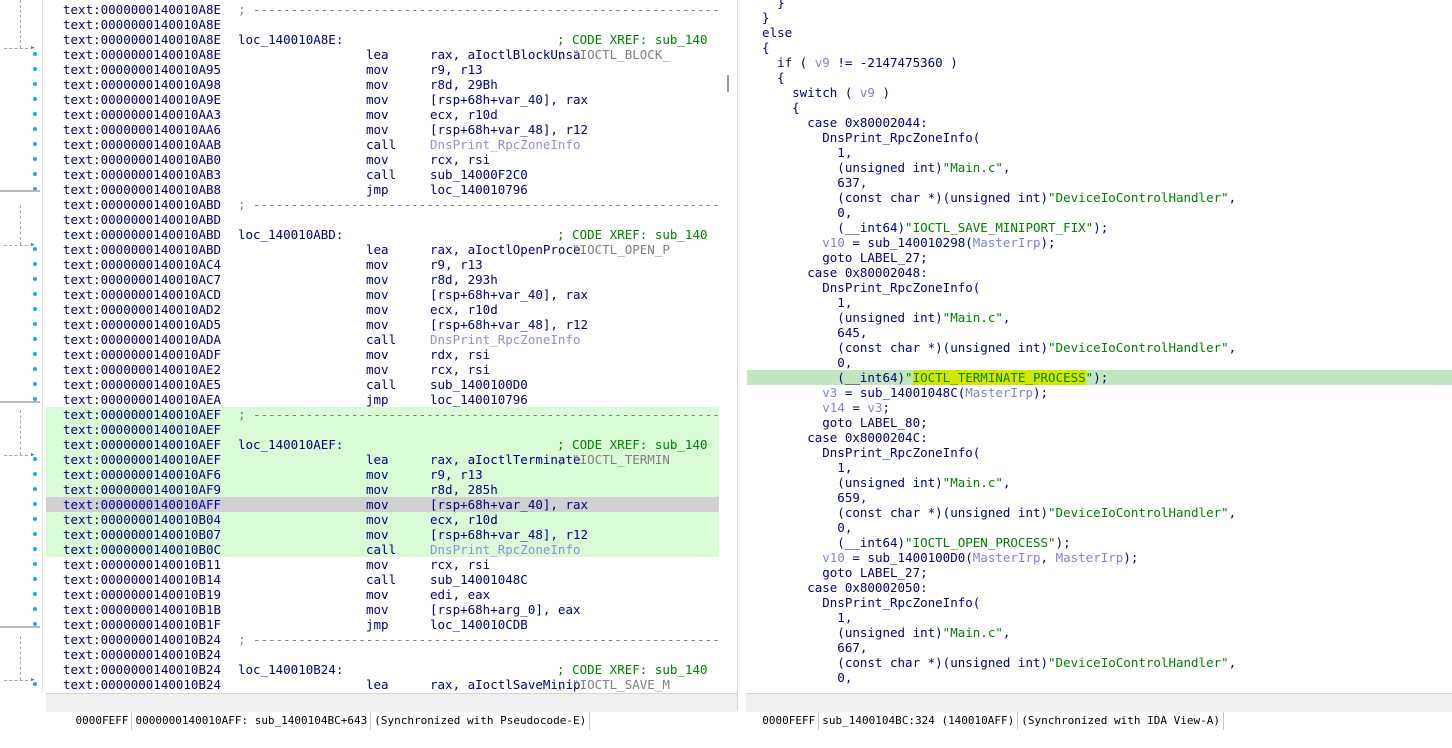  Describe the element at coordinates (1099, 332) in the screenshot. I see `pseudocode-line: 645,` at that location.